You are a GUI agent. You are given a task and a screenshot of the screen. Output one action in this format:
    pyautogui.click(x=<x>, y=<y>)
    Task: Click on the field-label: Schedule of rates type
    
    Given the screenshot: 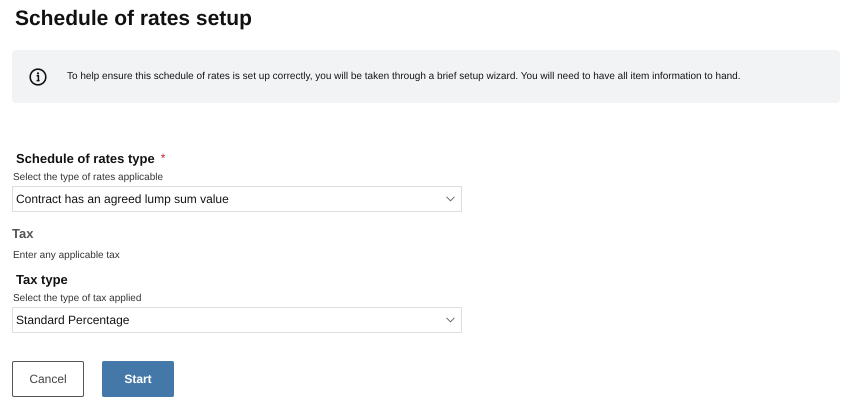 What is the action you would take?
    pyautogui.click(x=85, y=158)
    